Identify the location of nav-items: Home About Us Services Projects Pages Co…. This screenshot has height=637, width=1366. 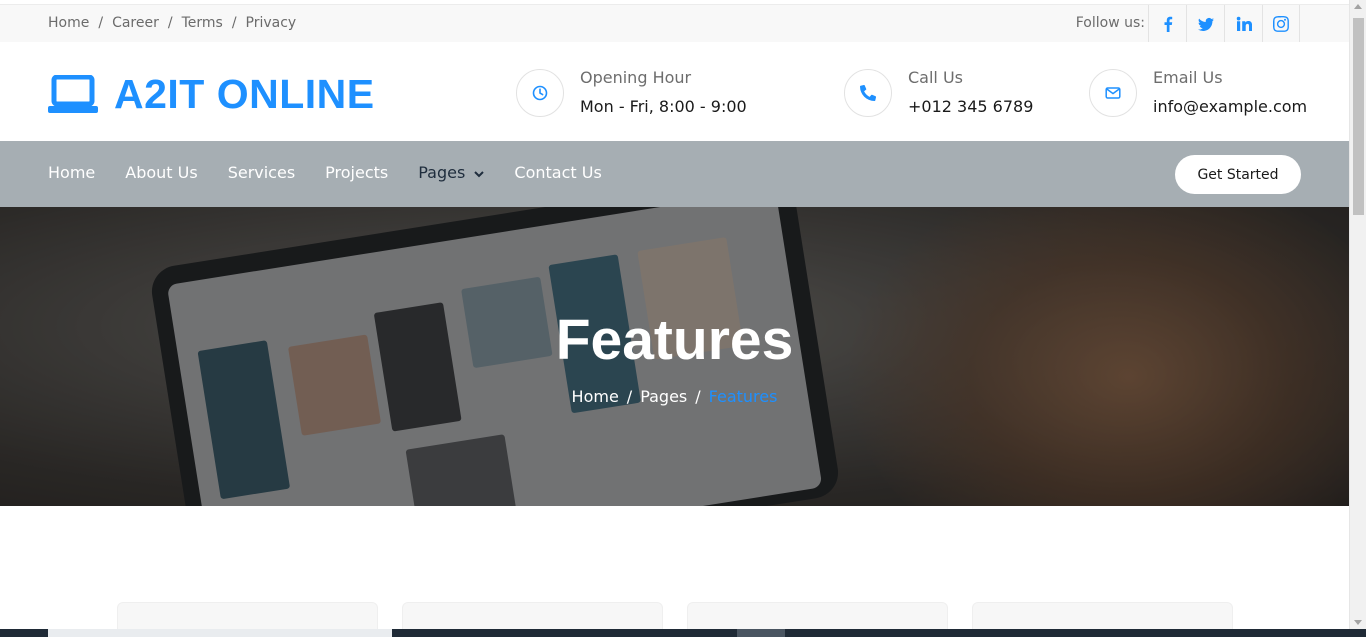
(325, 172).